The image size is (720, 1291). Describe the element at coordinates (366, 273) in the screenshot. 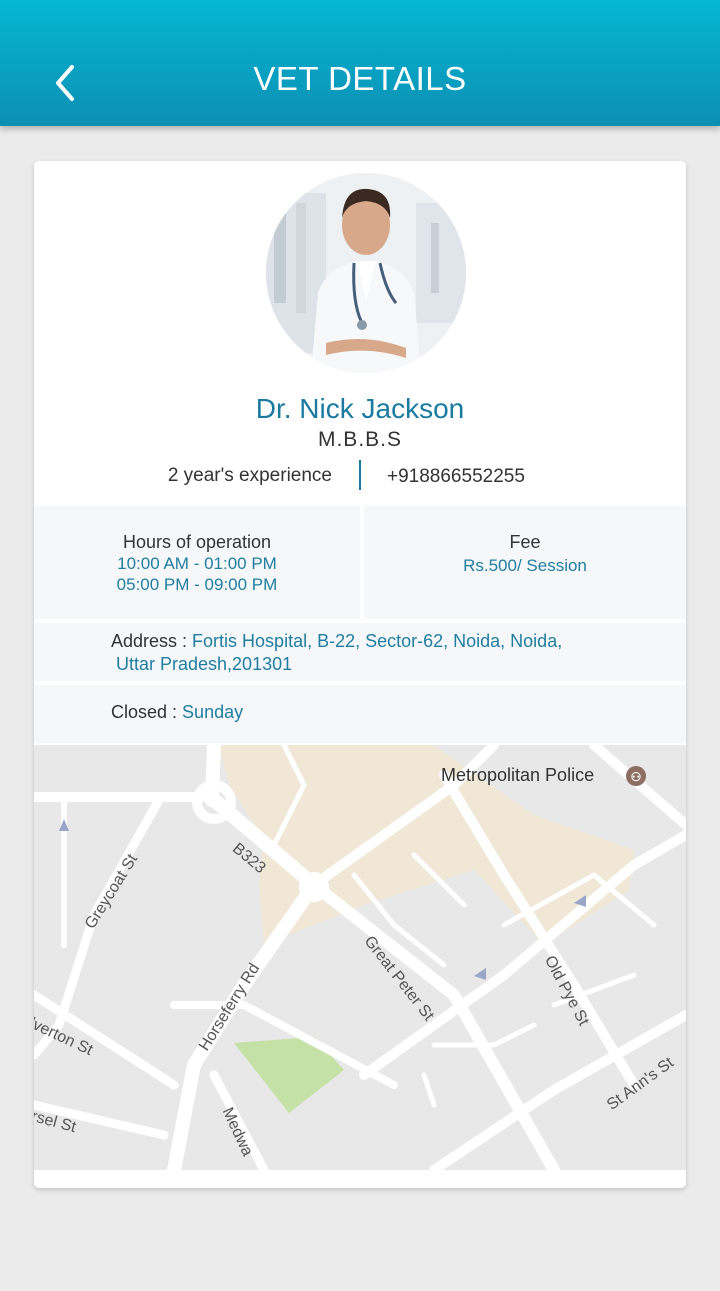

I see `doctor-avatar` at that location.